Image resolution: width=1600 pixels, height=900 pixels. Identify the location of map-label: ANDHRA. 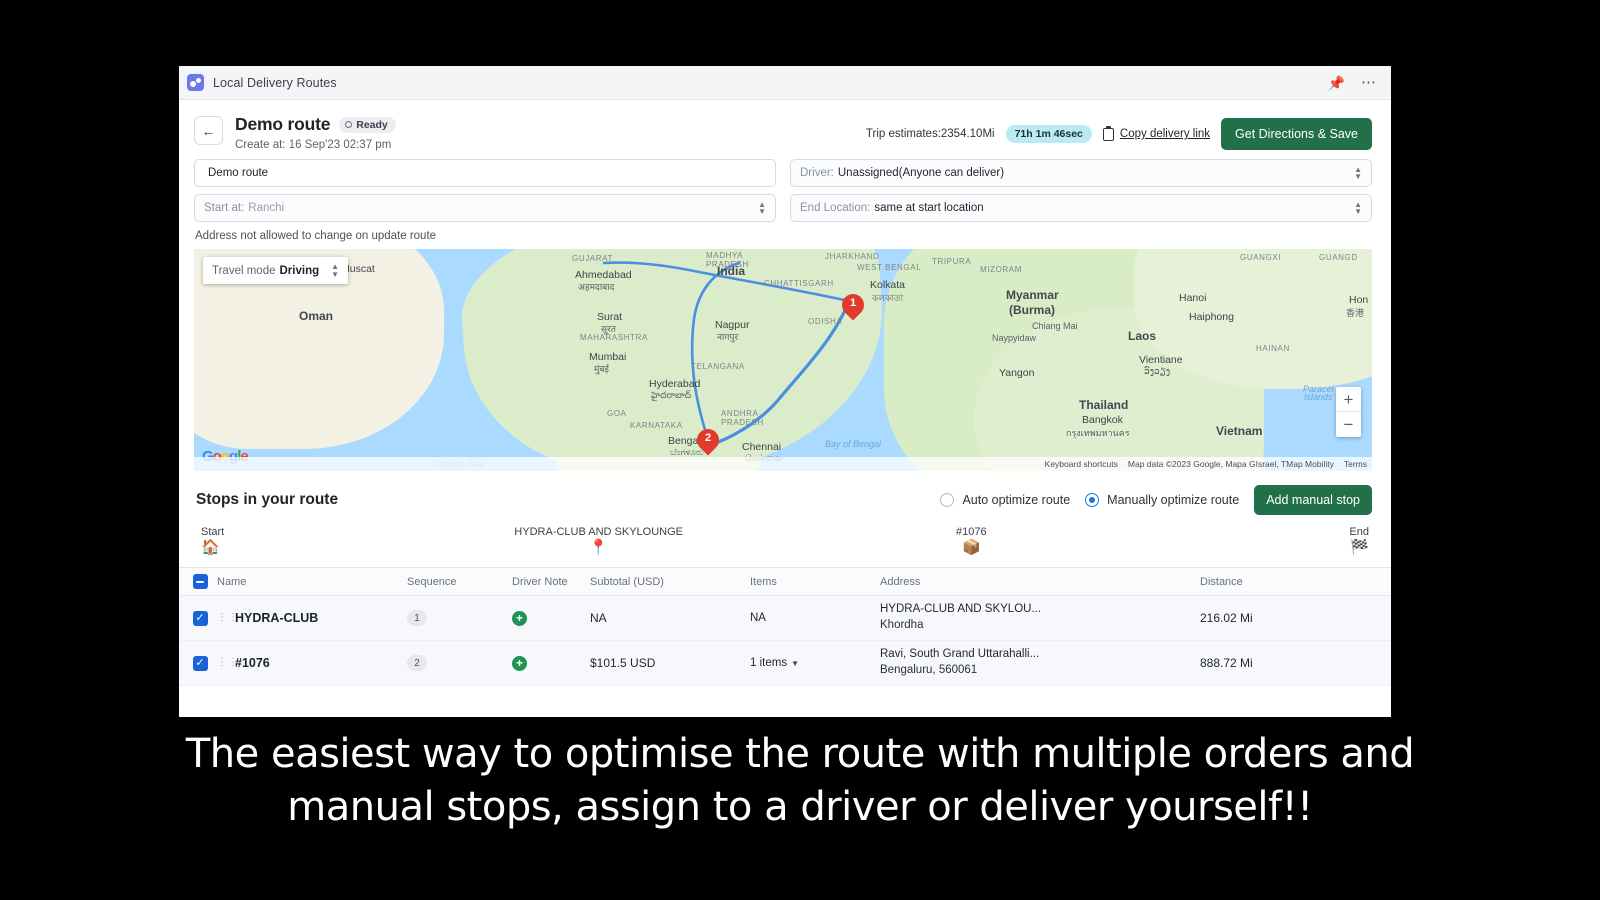
(740, 413).